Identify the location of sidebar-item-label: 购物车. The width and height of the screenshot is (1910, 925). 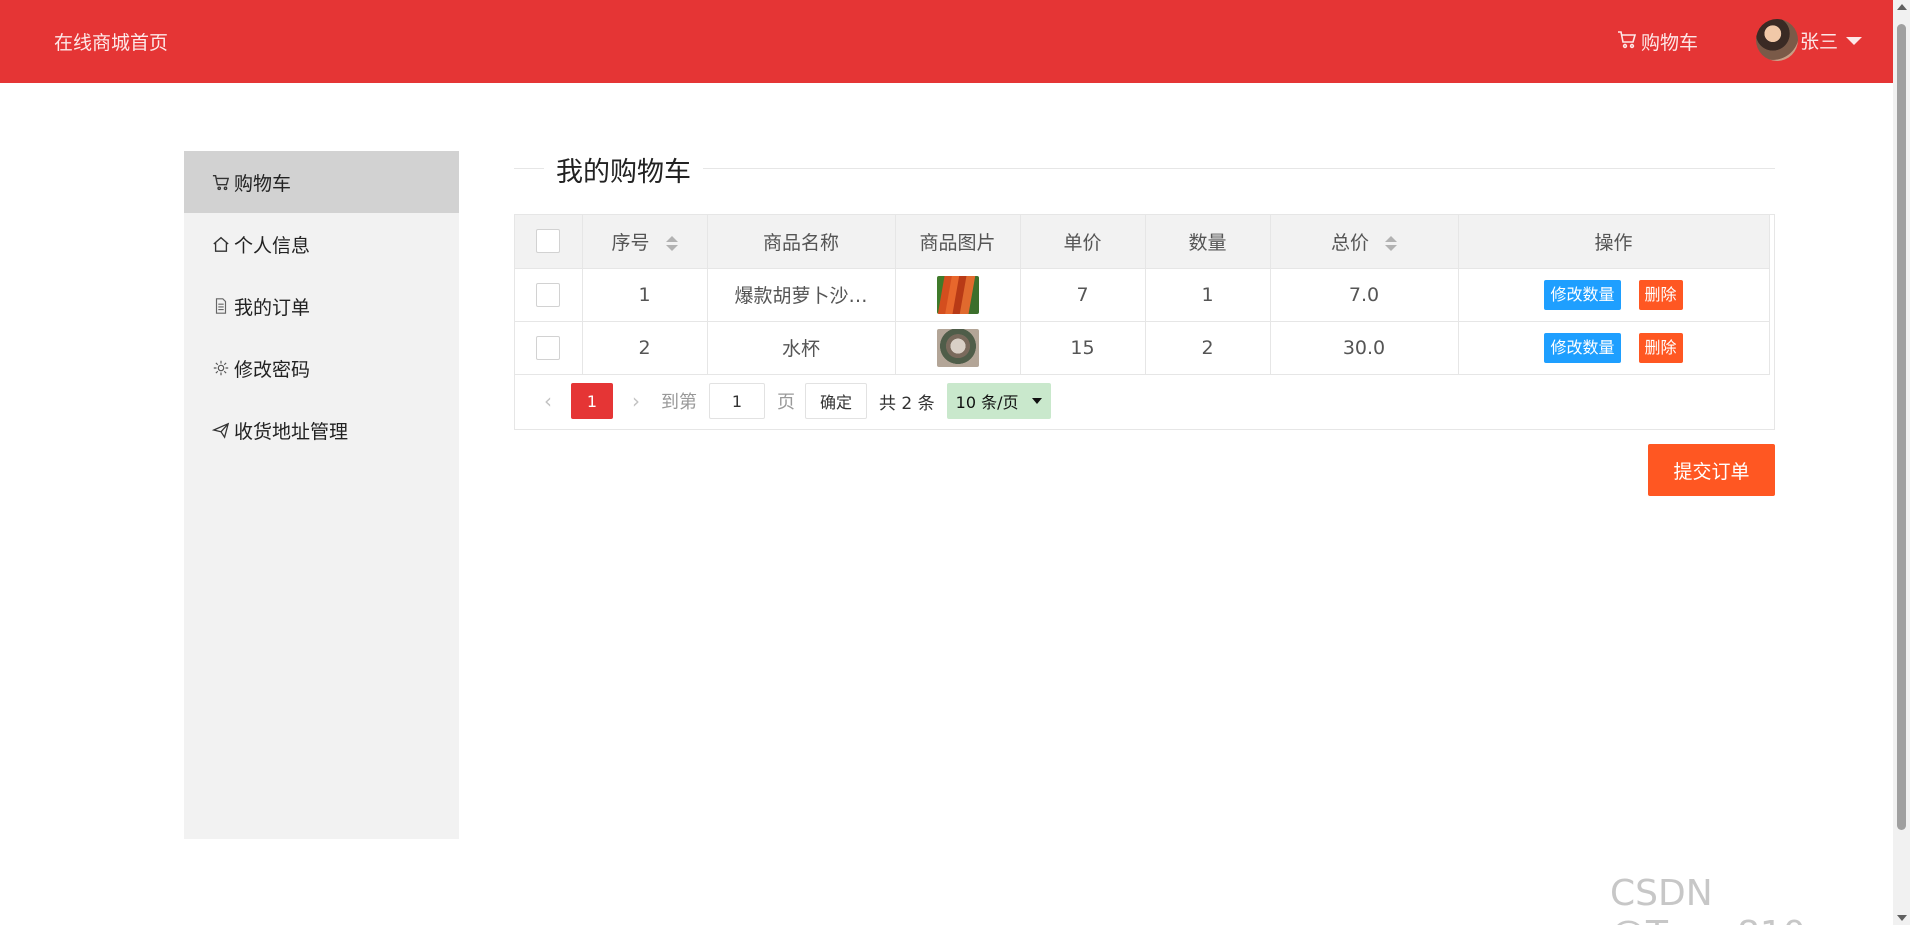
(263, 183).